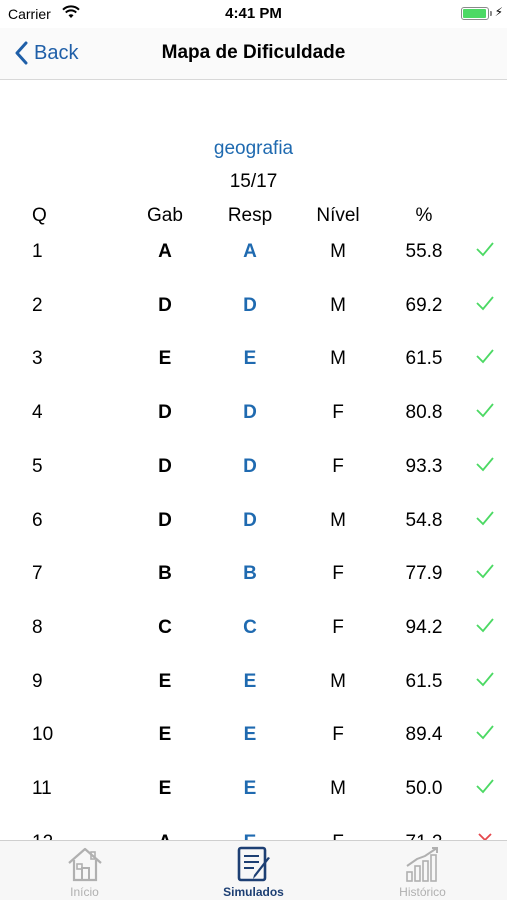 The height and width of the screenshot is (900, 507). Describe the element at coordinates (250, 215) in the screenshot. I see `column-header-resp: Resp` at that location.